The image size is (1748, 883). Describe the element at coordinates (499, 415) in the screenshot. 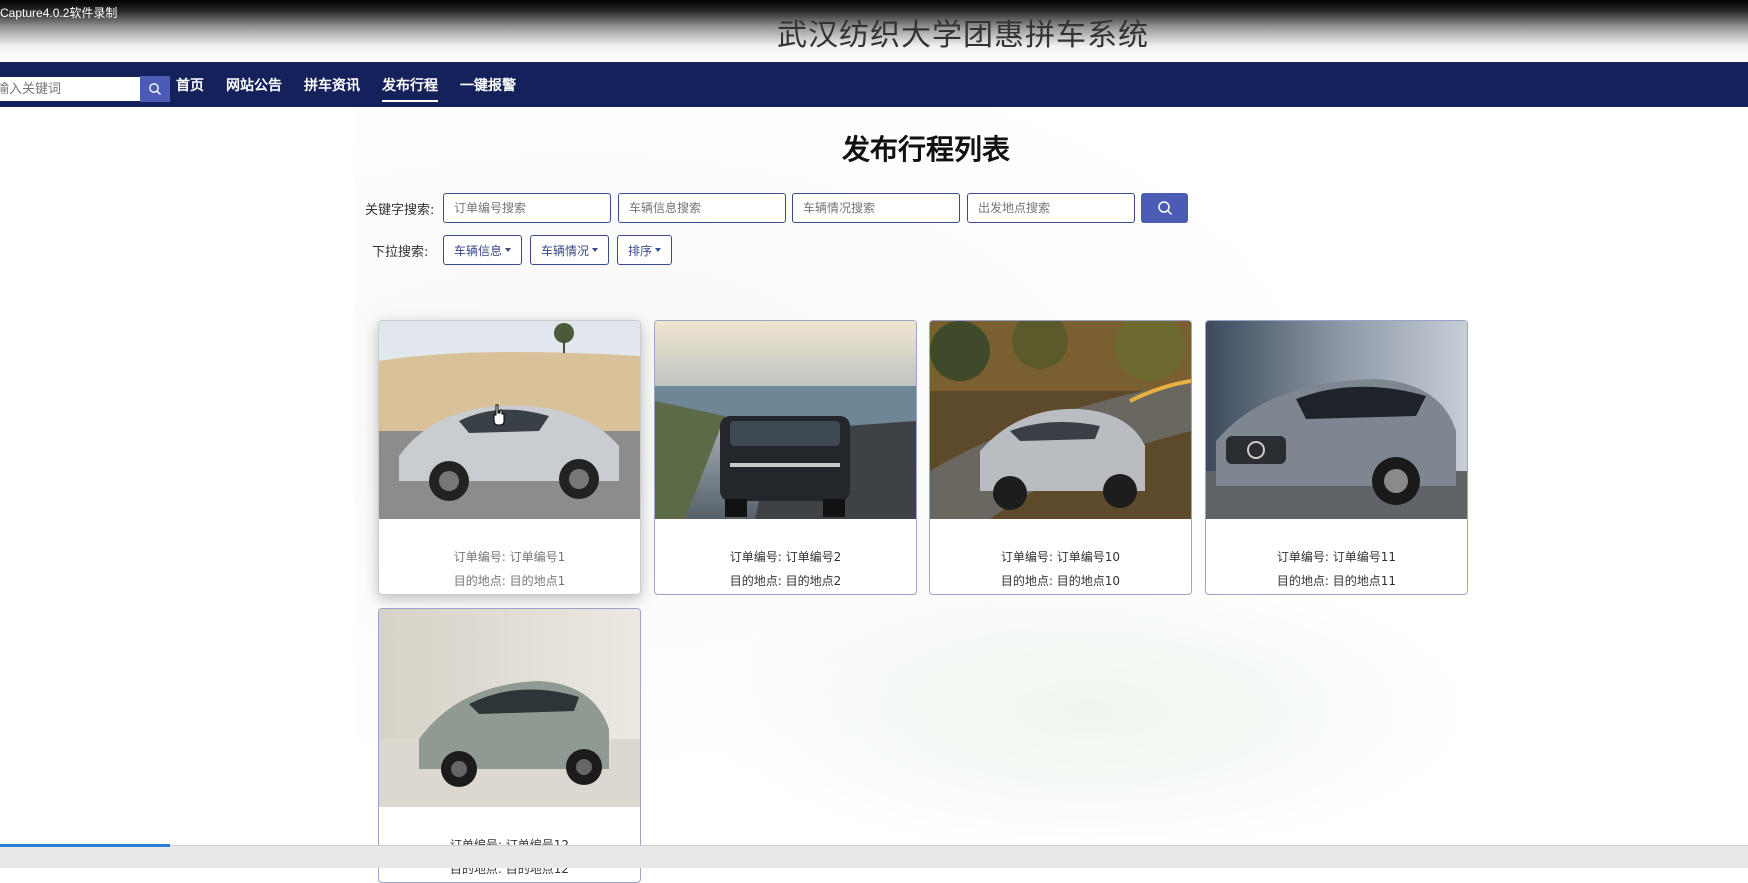

I see `hand-cursor-icon` at that location.